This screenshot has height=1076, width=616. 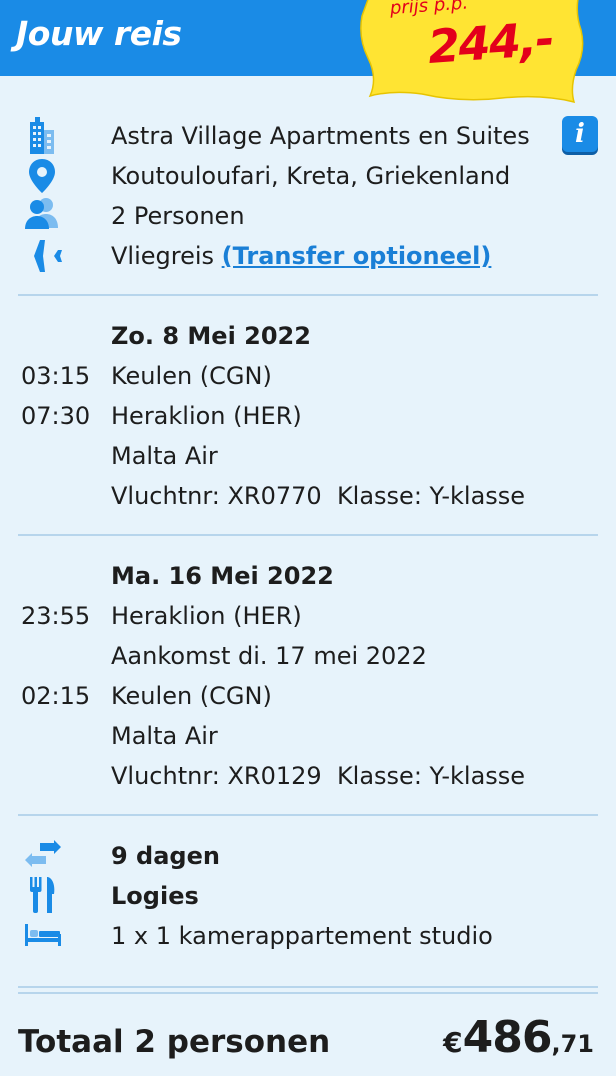 I want to click on total-amount-integer: 486, so click(x=507, y=1037).